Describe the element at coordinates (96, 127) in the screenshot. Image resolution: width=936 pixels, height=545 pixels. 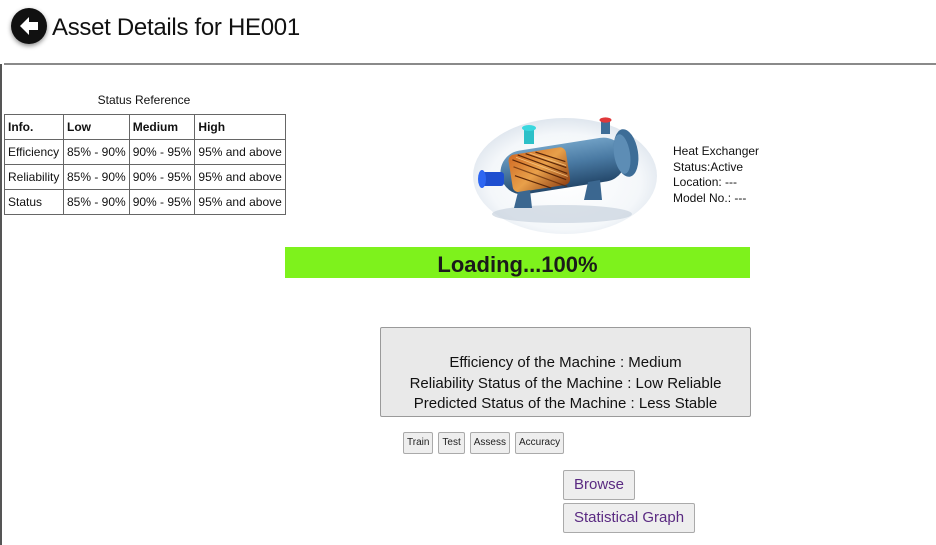
I see `column-header: Low` at that location.